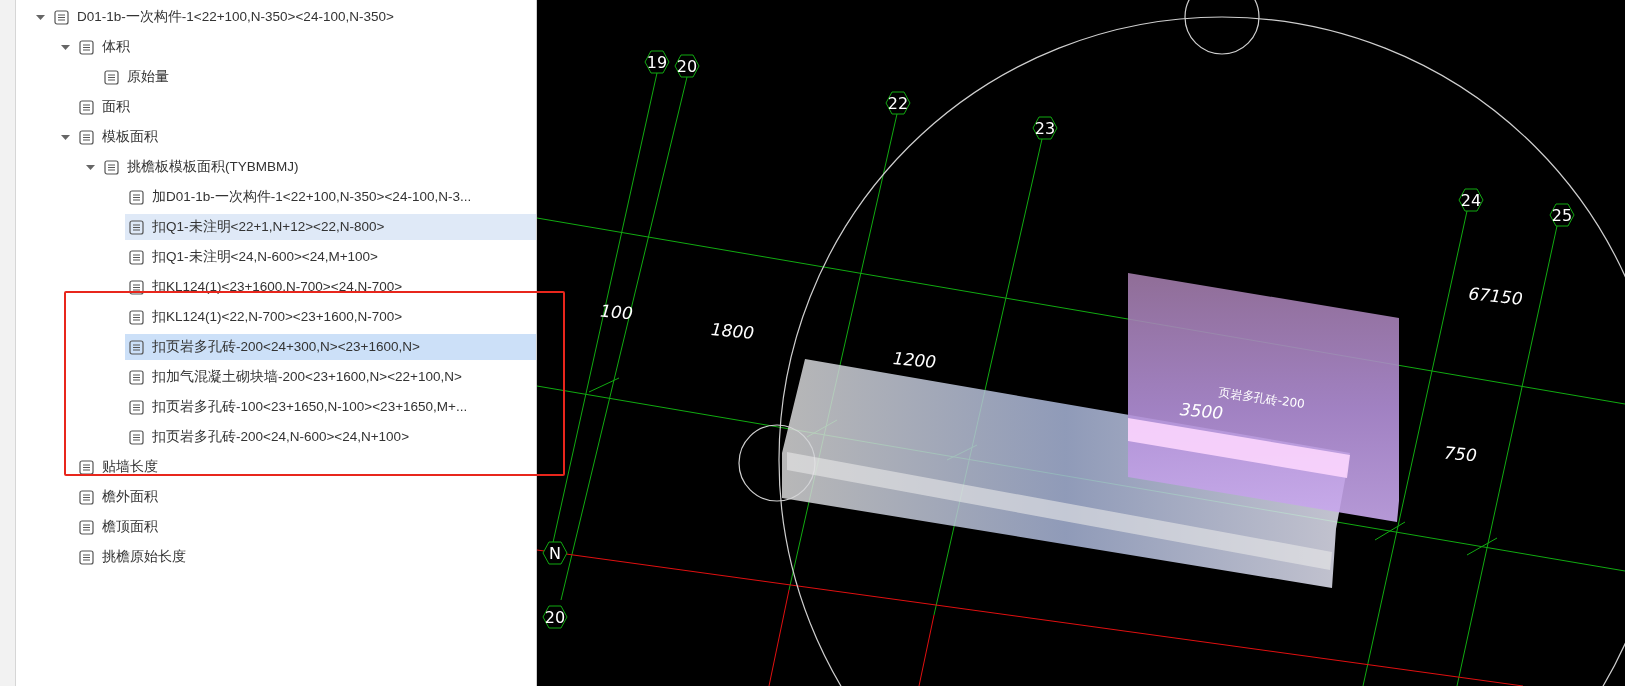 This screenshot has height=686, width=1625. I want to click on tree-item: 挑檐板模板面积(TYBMBMJ), so click(318, 167).